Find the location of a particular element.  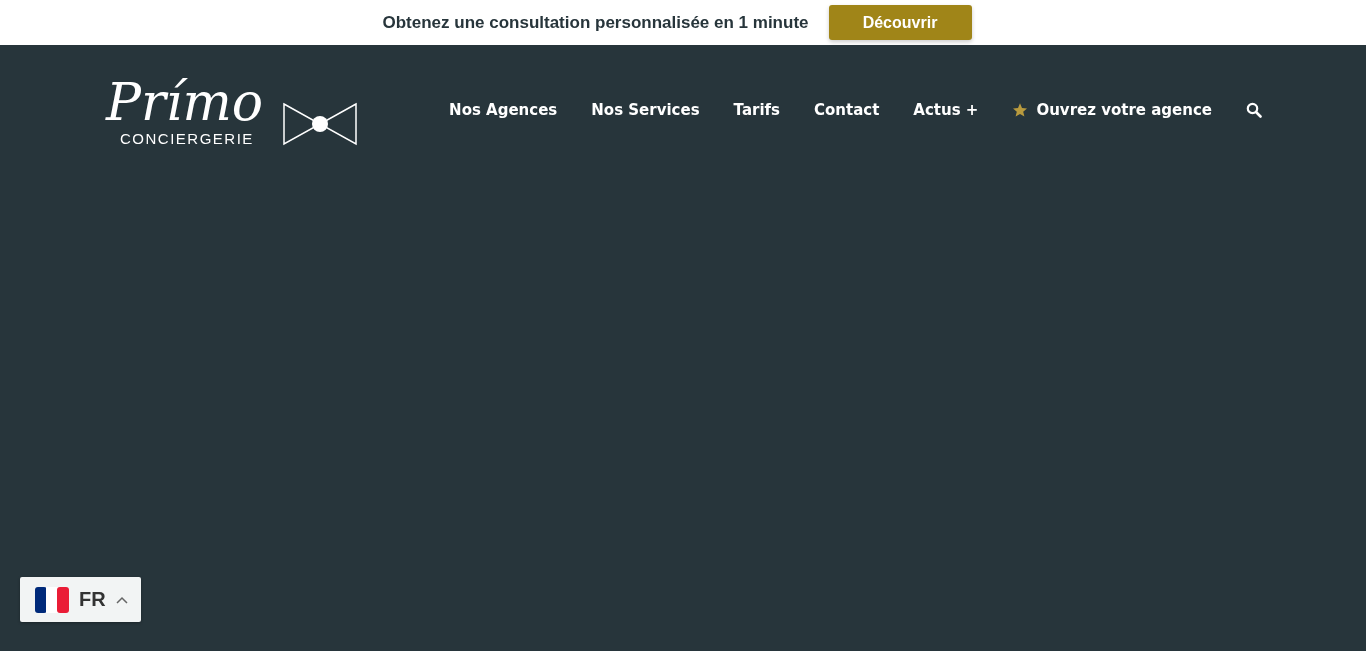

nav-link: Nos Agences is located at coordinates (503, 110).